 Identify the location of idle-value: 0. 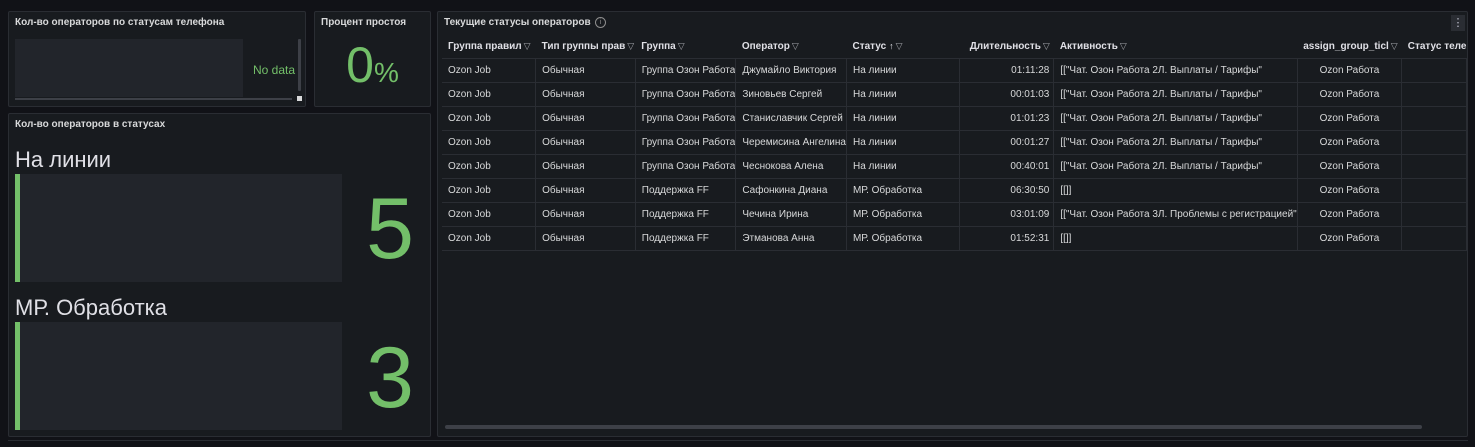
(360, 65).